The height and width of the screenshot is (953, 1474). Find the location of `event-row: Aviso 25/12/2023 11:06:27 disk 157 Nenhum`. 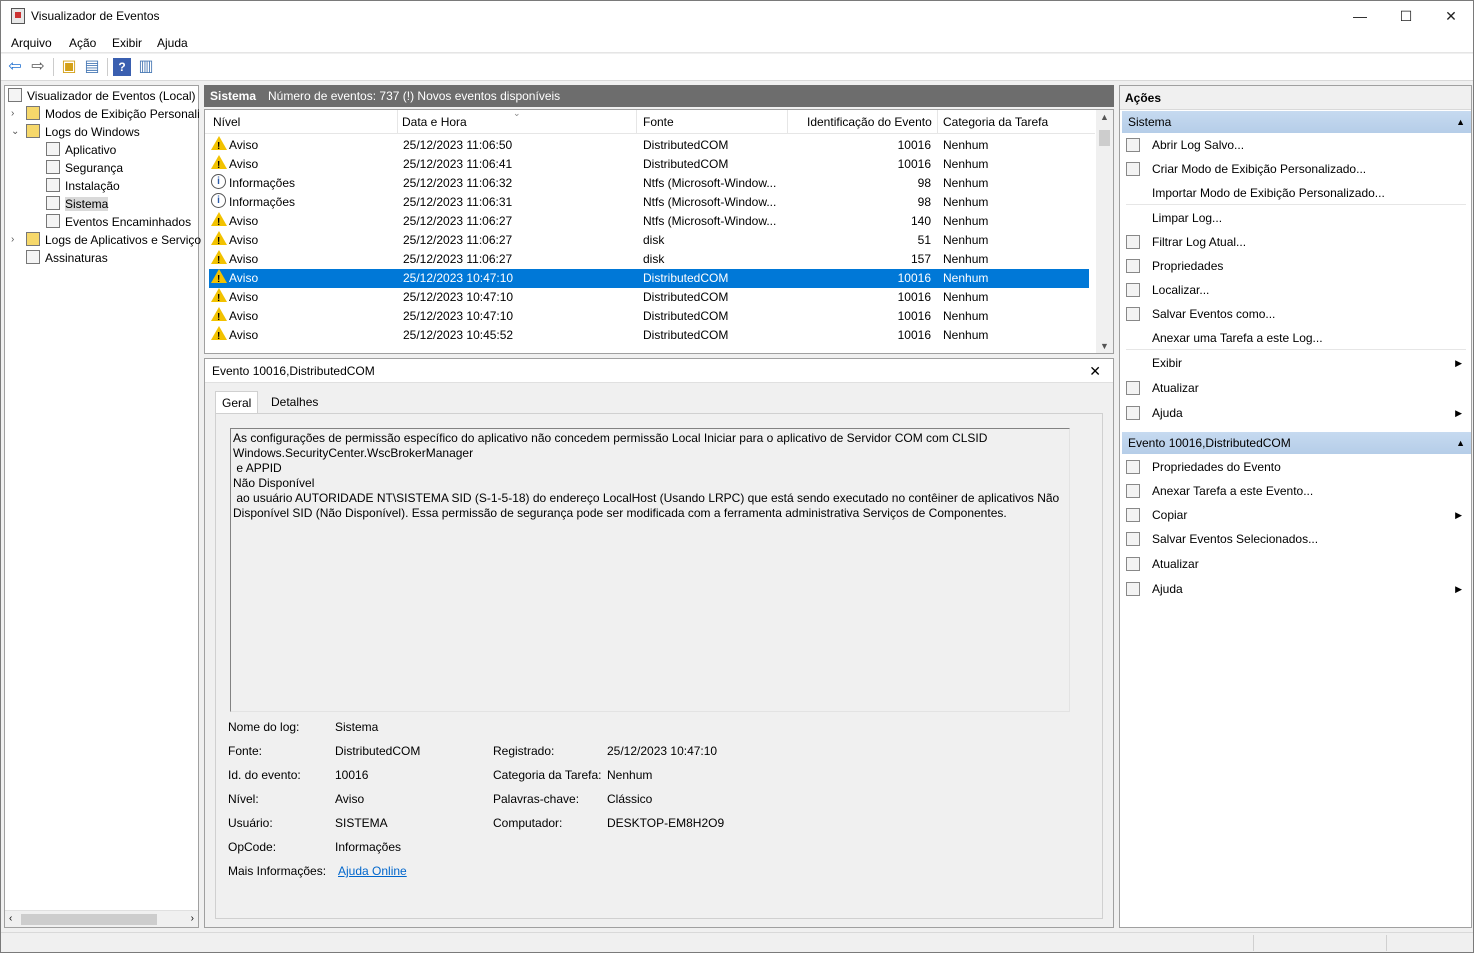

event-row: Aviso 25/12/2023 11:06:27 disk 157 Nenhum is located at coordinates (649, 260).